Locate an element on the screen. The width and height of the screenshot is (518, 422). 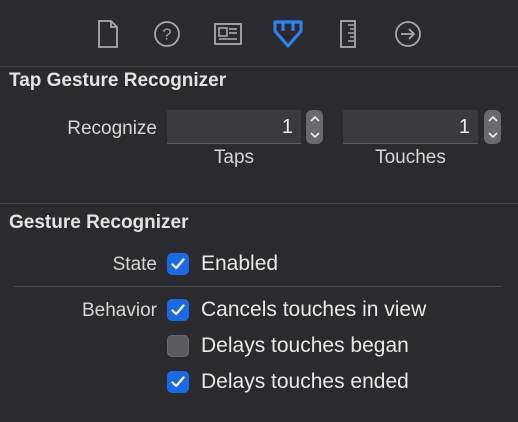
taps-stepper is located at coordinates (314, 127).